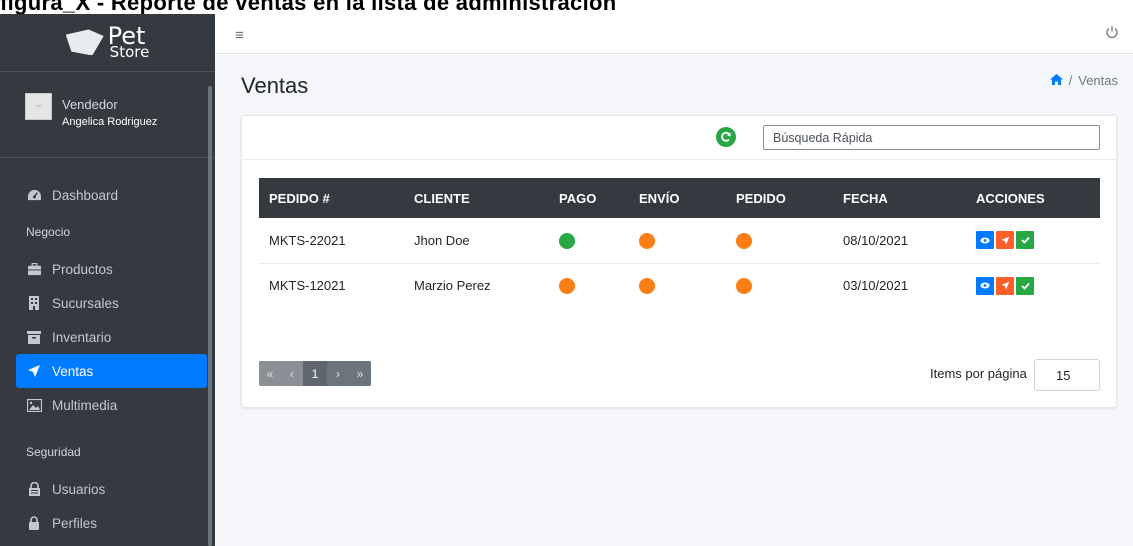 The height and width of the screenshot is (546, 1133). Describe the element at coordinates (270, 373) in the screenshot. I see `first-page-button: «` at that location.